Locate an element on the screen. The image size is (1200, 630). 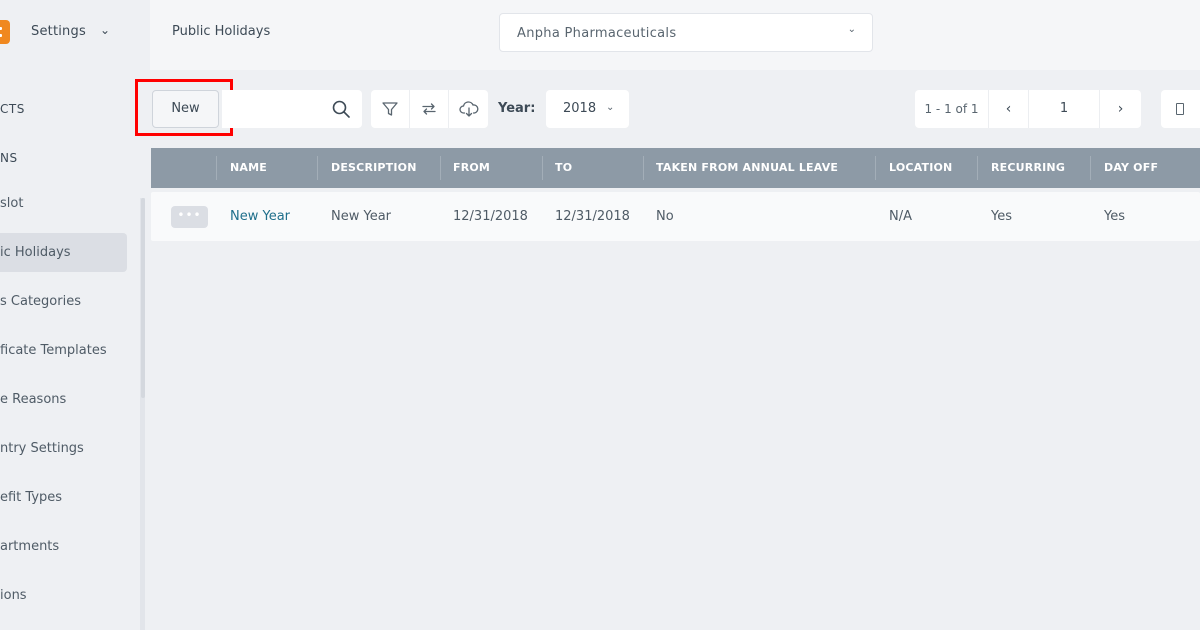
sidebar-section-header: NS is located at coordinates (9, 158).